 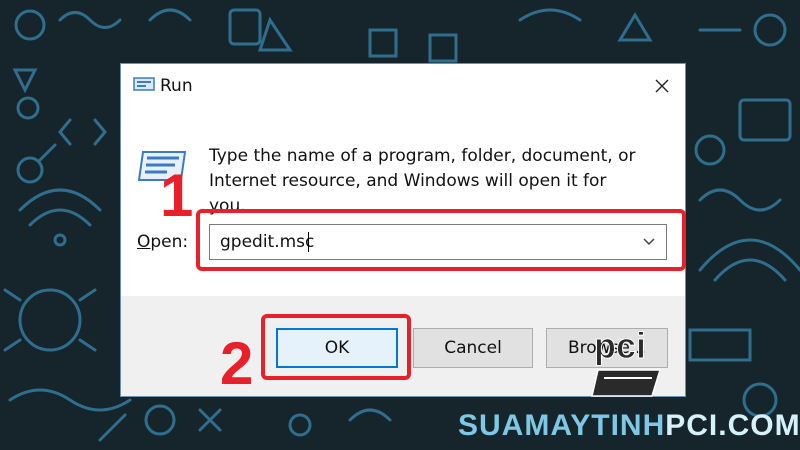 What do you see at coordinates (562, 425) in the screenshot?
I see `watermark-part1: SUAMAYTINH` at bounding box center [562, 425].